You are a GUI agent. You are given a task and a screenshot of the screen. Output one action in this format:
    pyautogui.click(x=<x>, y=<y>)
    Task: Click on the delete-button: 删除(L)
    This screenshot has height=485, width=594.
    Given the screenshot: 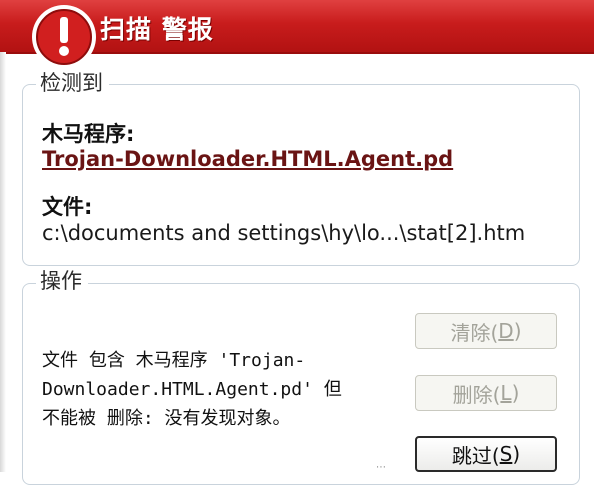 What is the action you would take?
    pyautogui.click(x=486, y=393)
    